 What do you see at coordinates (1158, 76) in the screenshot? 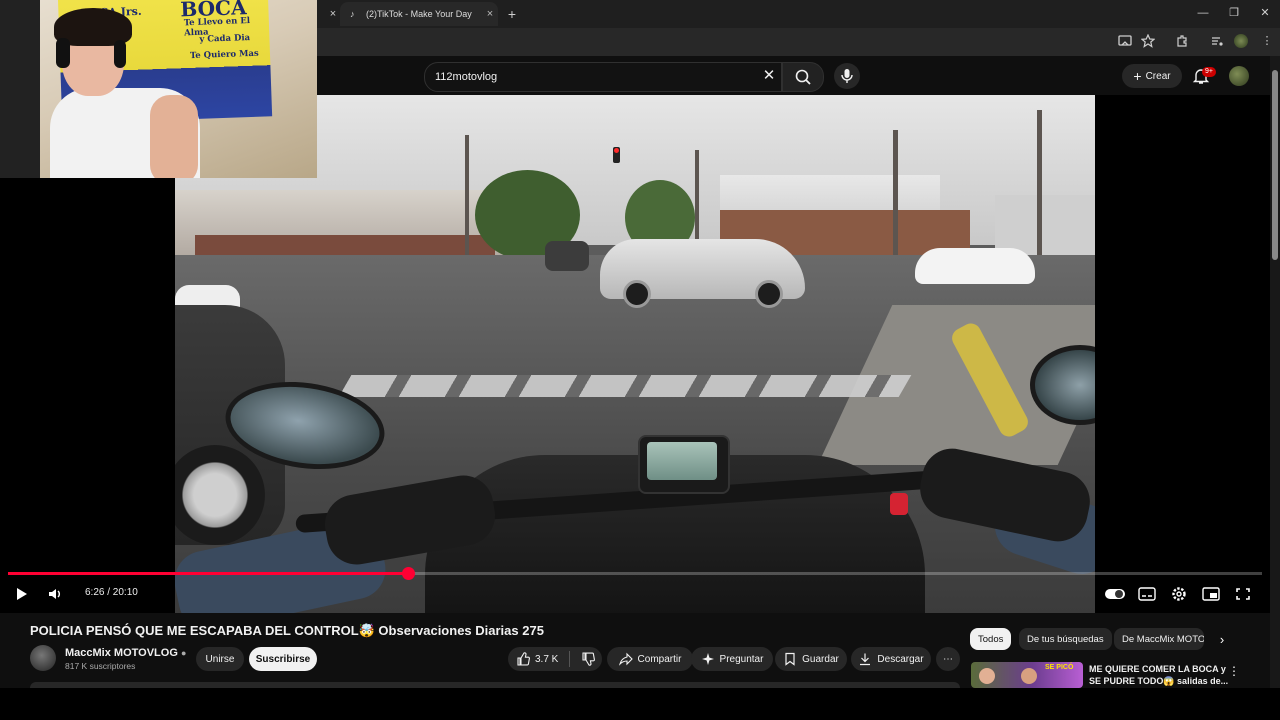
I see `create-label: Crear` at bounding box center [1158, 76].